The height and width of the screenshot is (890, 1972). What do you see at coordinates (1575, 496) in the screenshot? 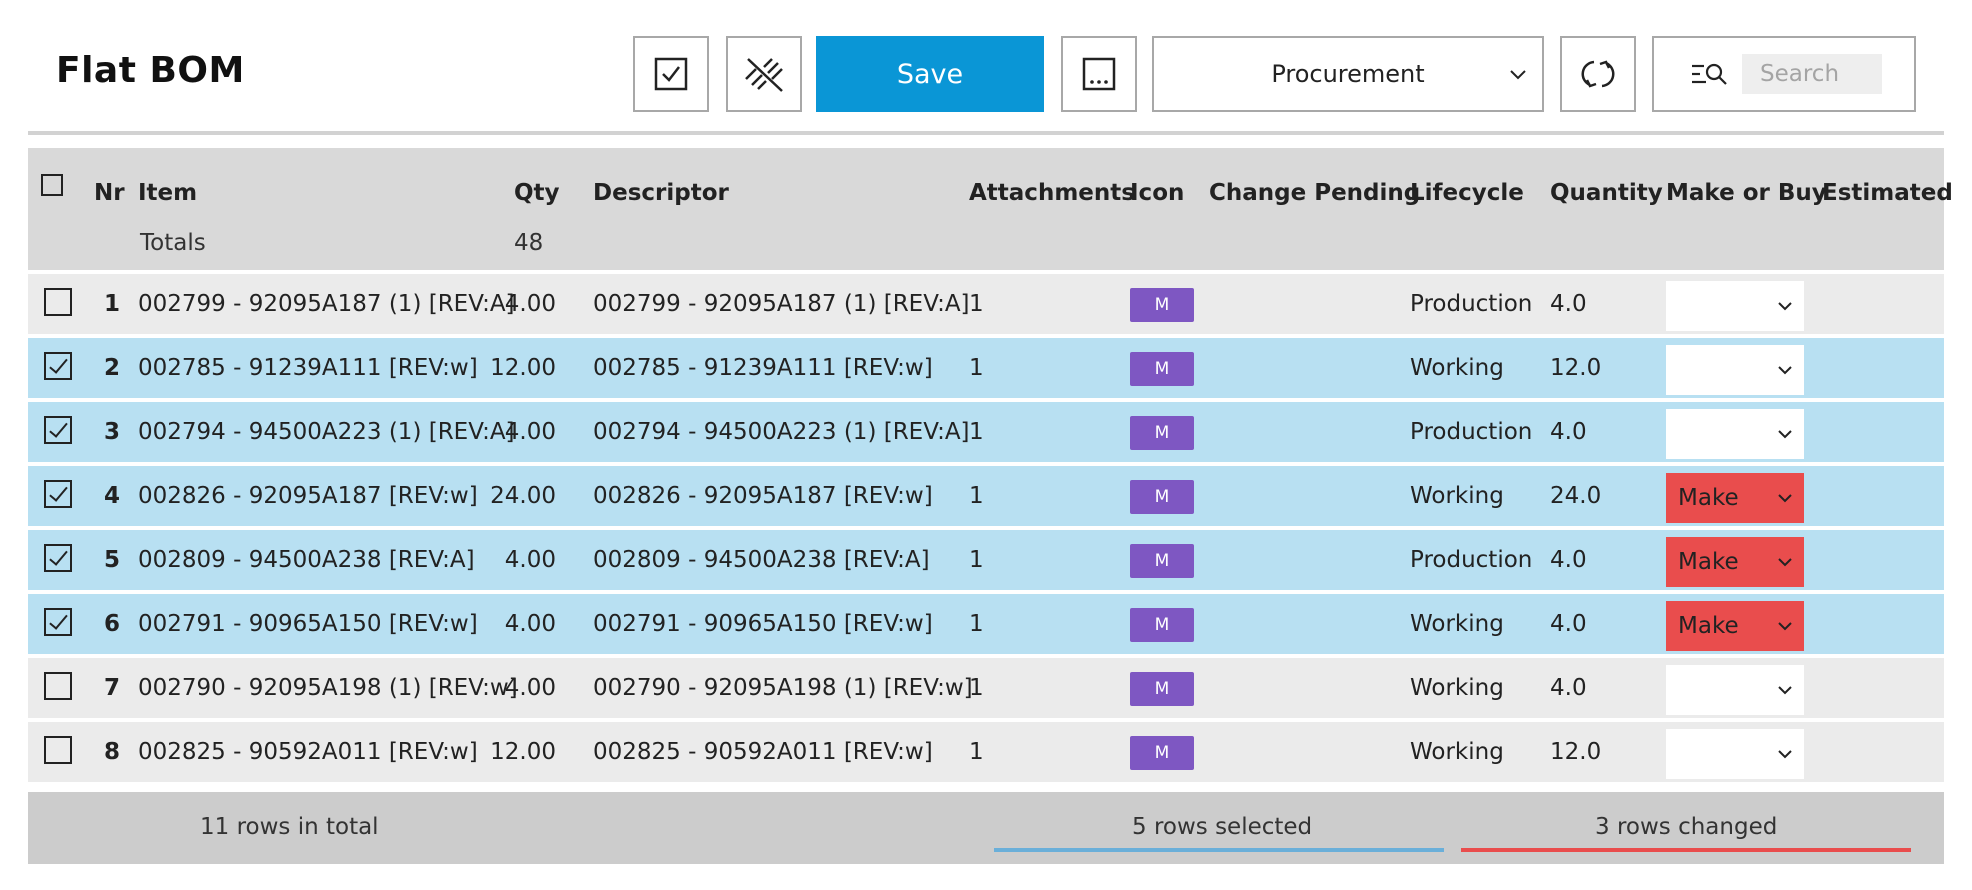
I see `quantity-cell: 24.0` at bounding box center [1575, 496].